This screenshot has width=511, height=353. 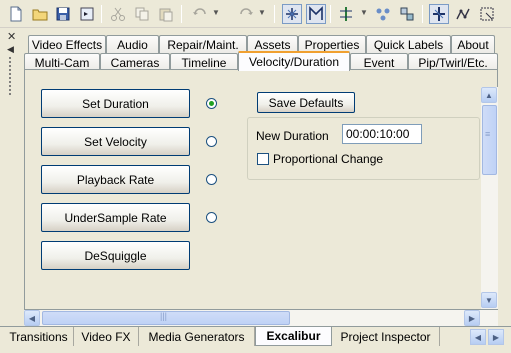 I want to click on duration-options-group: New Duration Proportional Change, so click(x=363, y=148).